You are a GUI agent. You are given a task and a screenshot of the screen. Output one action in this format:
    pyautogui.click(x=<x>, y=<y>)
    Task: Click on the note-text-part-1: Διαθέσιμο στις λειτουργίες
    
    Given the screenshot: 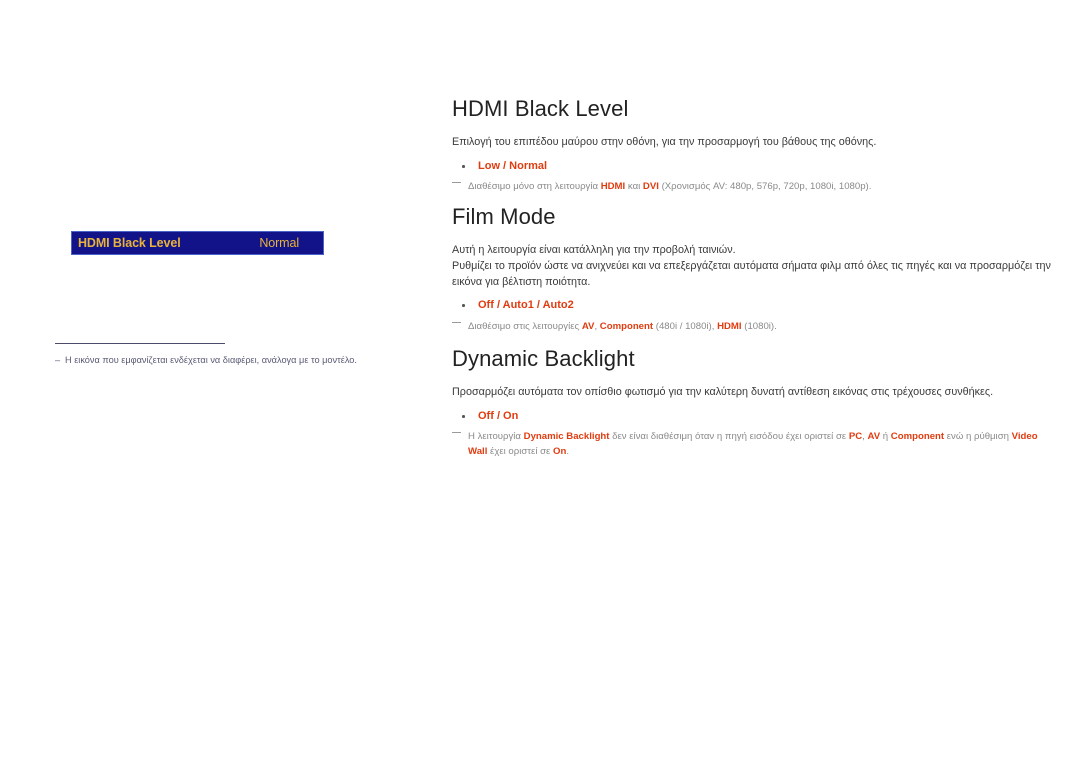 What is the action you would take?
    pyautogui.click(x=525, y=326)
    